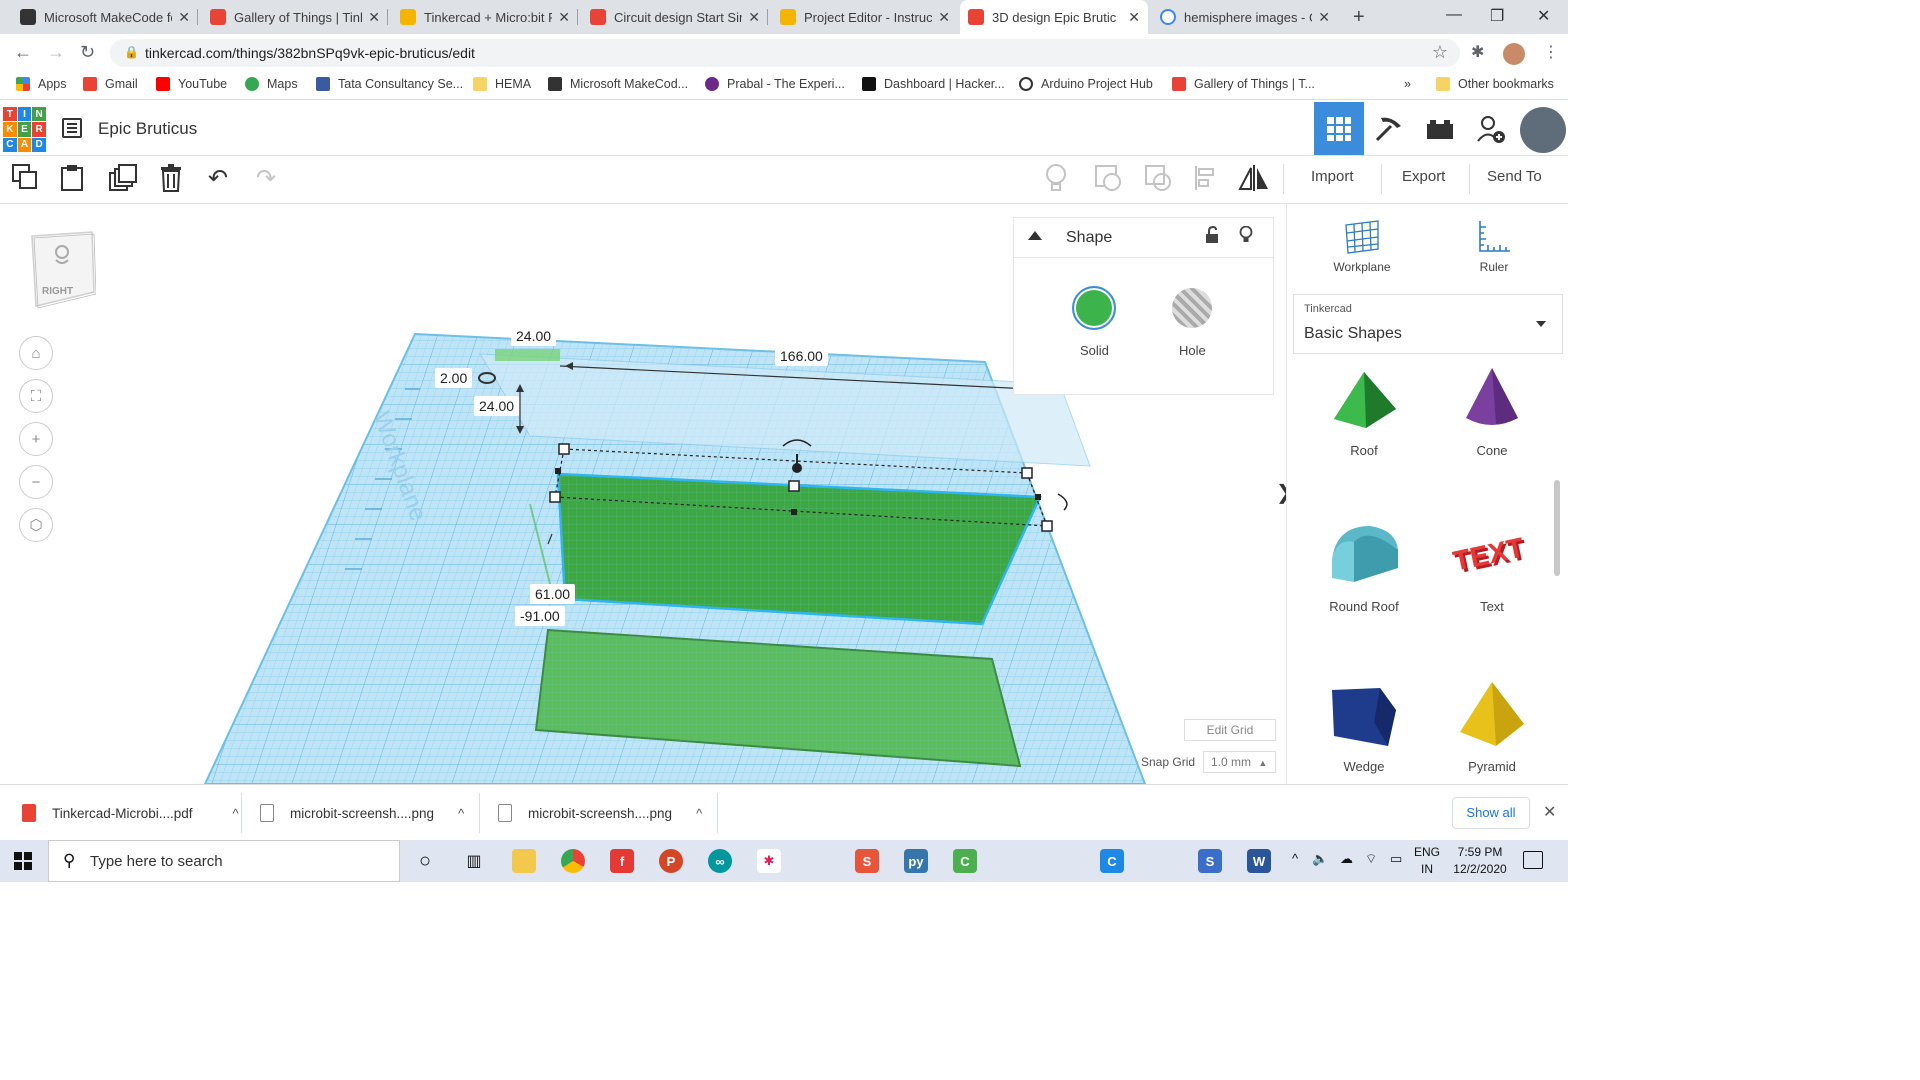 This screenshot has height=1080, width=1920. I want to click on bookmark-hema: HEMA, so click(502, 84).